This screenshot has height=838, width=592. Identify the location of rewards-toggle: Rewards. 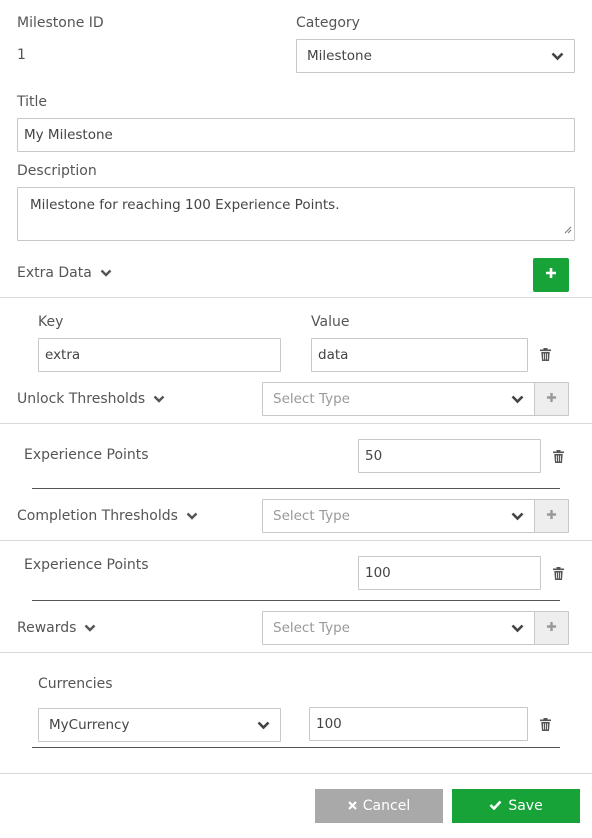
(56, 628).